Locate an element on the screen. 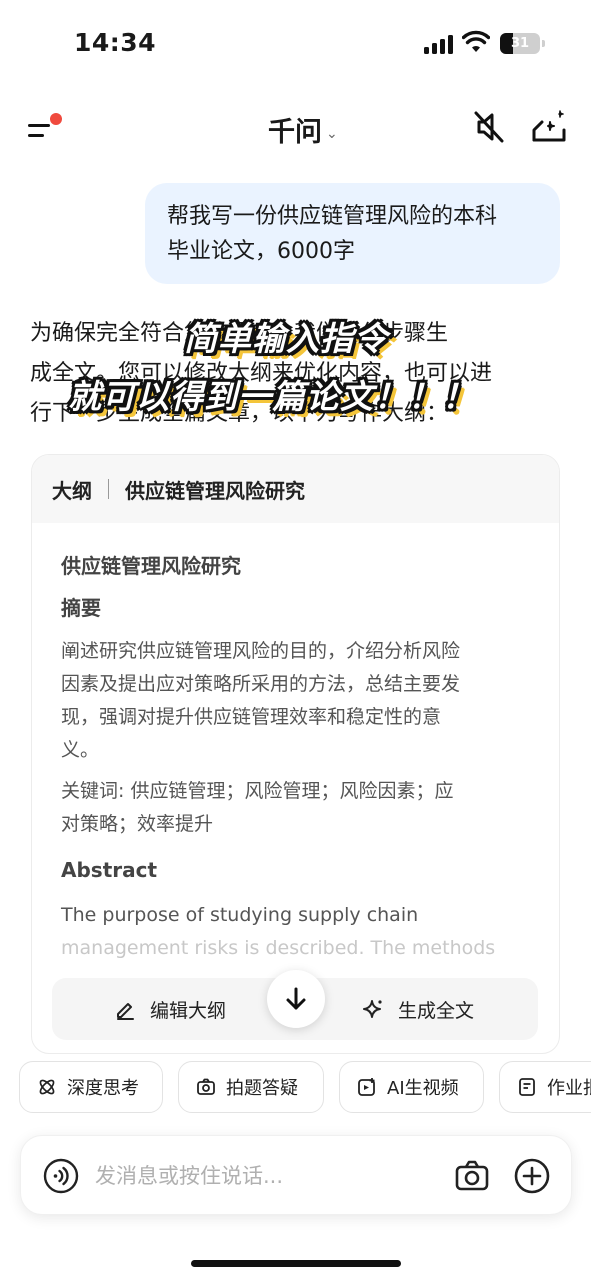 The image size is (591, 1280). message-input-bar is located at coordinates (296, 1175).